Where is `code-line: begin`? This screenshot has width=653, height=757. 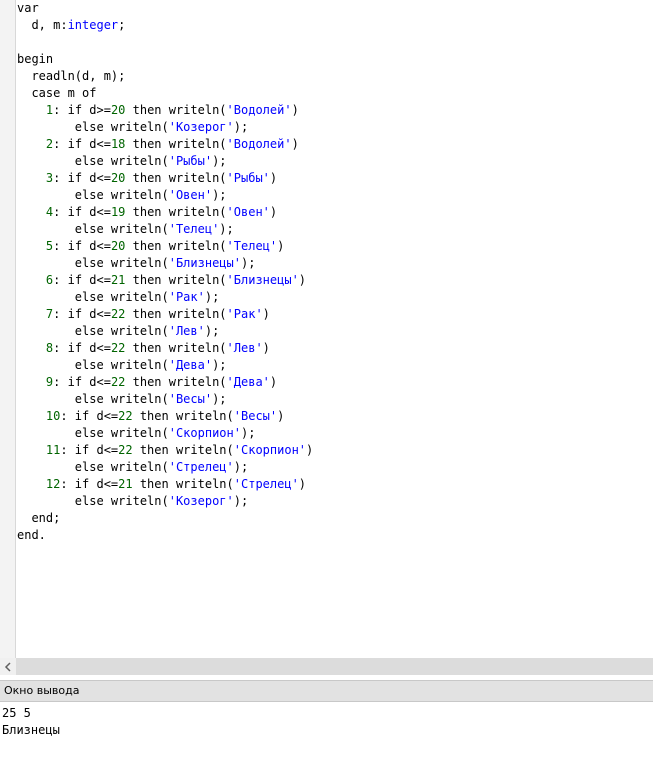 code-line: begin is located at coordinates (165, 59).